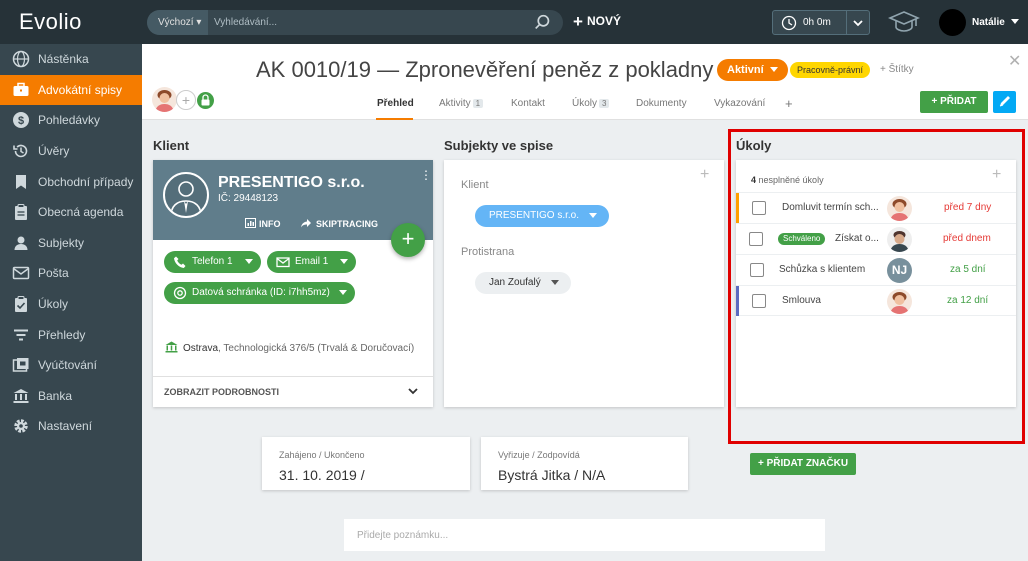 The height and width of the screenshot is (561, 1028). Describe the element at coordinates (789, 103) in the screenshot. I see `tab-add: +` at that location.